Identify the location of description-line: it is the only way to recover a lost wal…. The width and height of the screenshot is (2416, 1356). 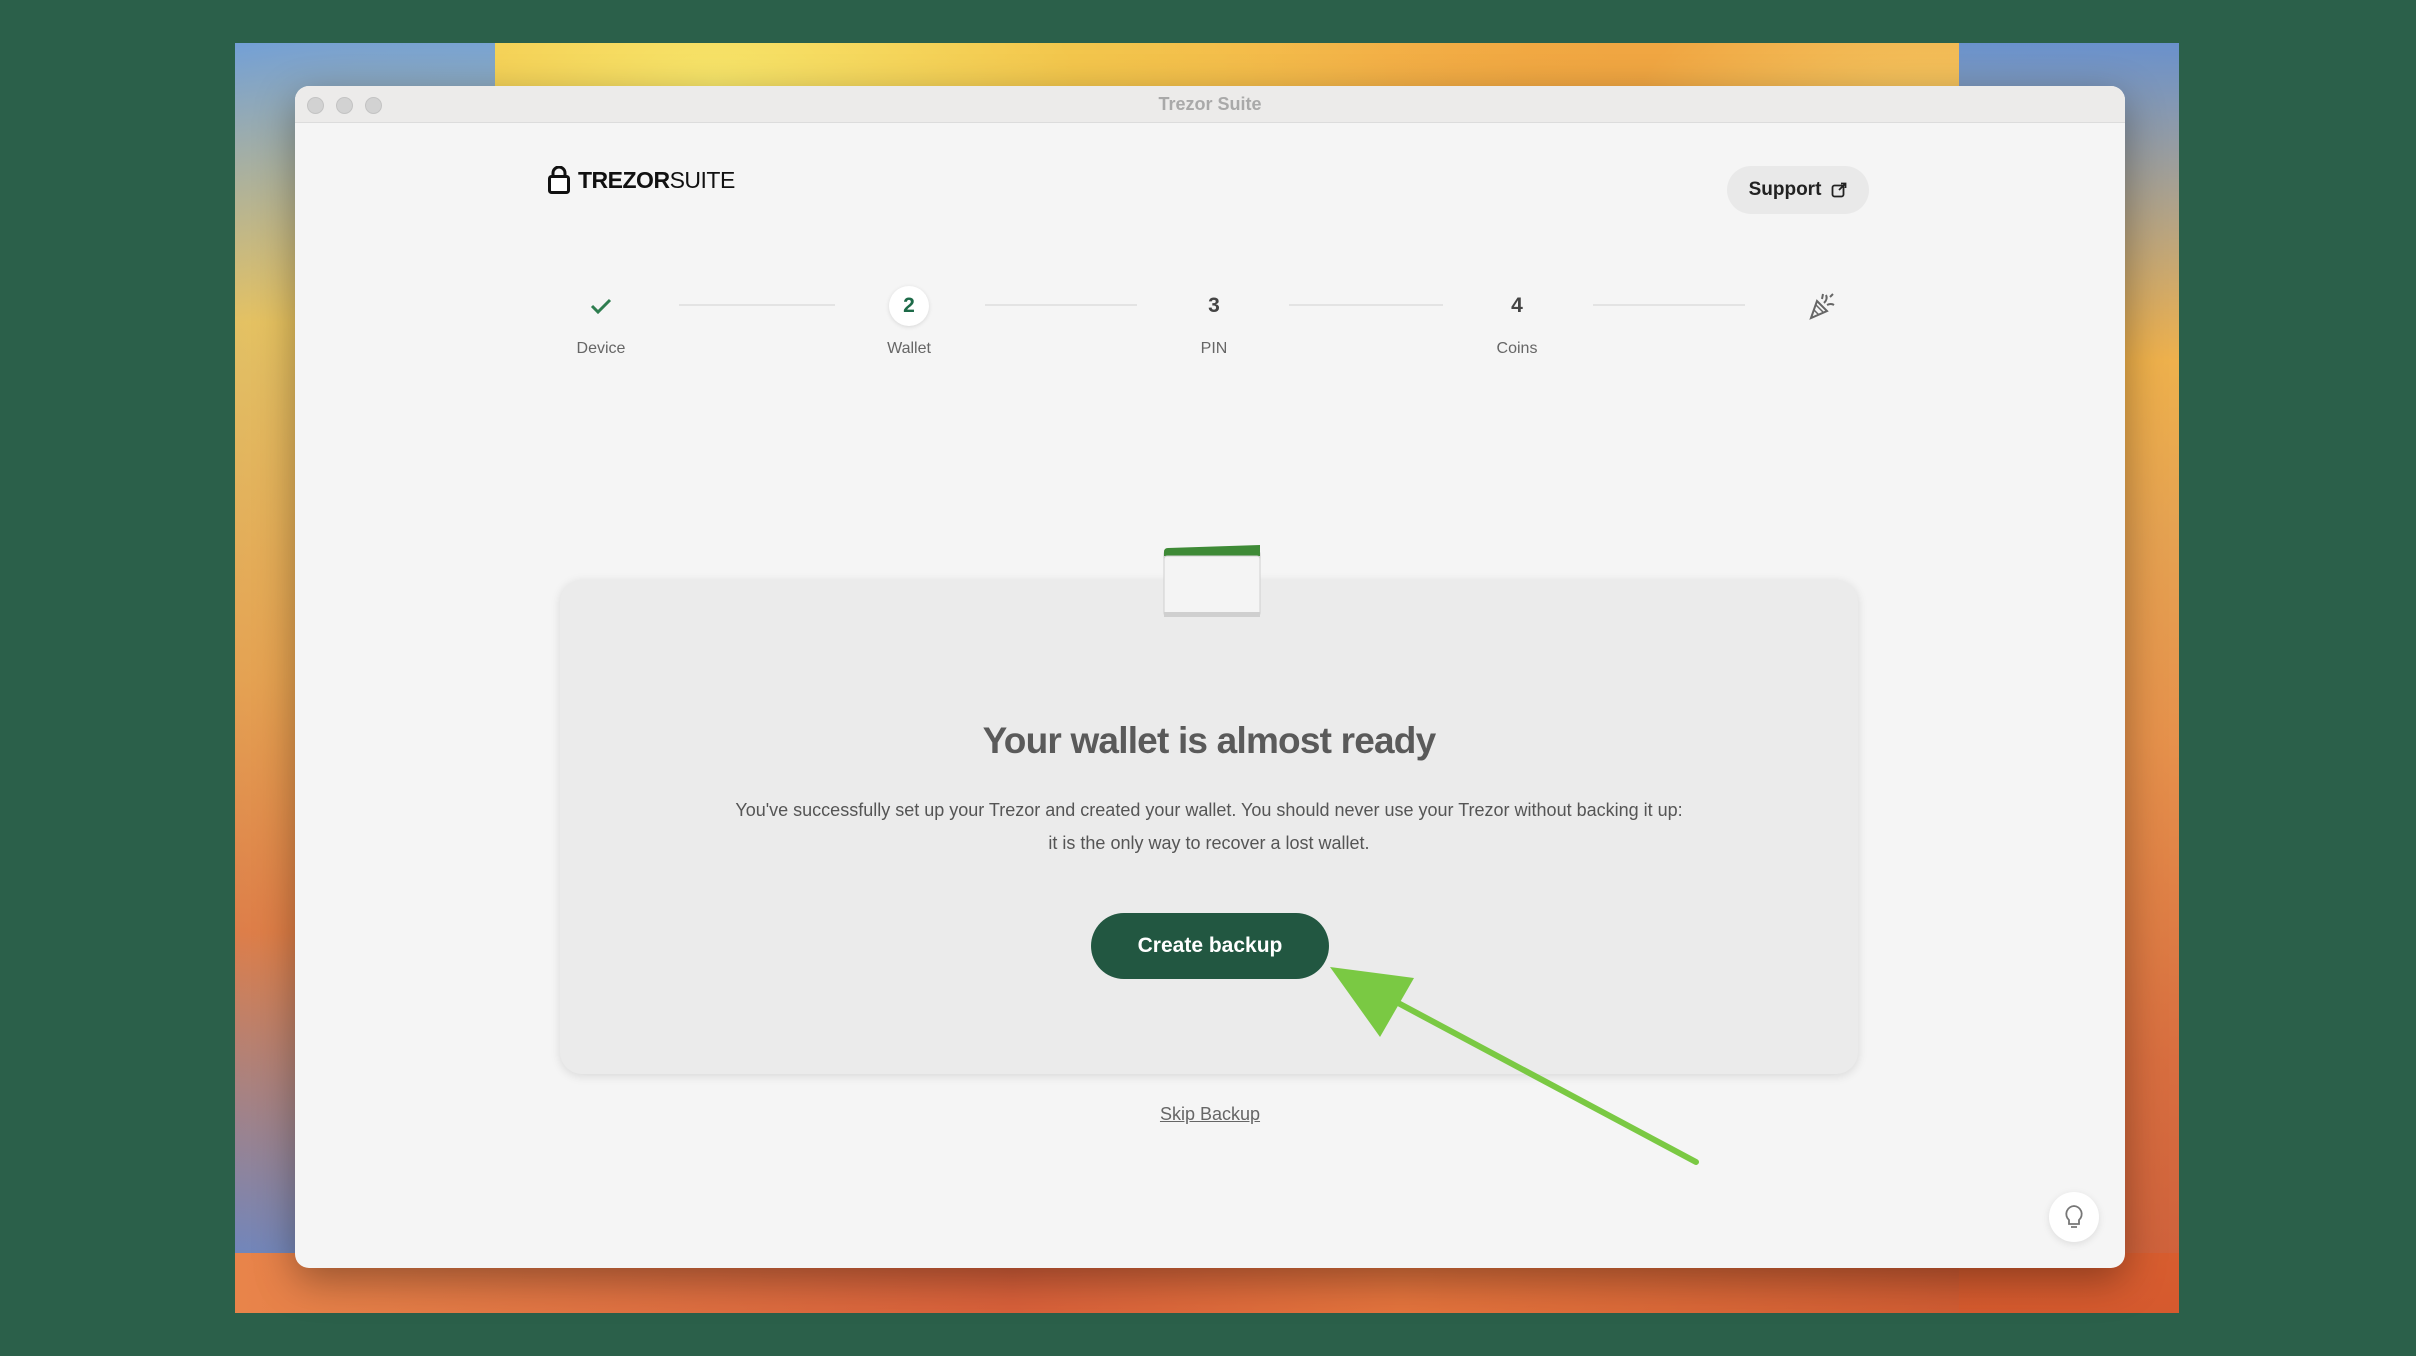
(1209, 843).